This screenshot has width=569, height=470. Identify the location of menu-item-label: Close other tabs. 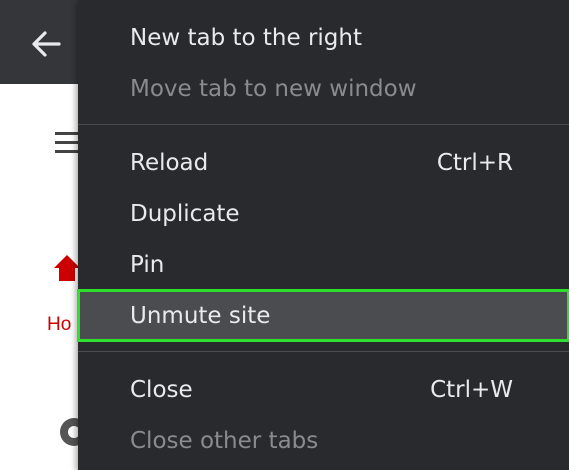
(224, 440).